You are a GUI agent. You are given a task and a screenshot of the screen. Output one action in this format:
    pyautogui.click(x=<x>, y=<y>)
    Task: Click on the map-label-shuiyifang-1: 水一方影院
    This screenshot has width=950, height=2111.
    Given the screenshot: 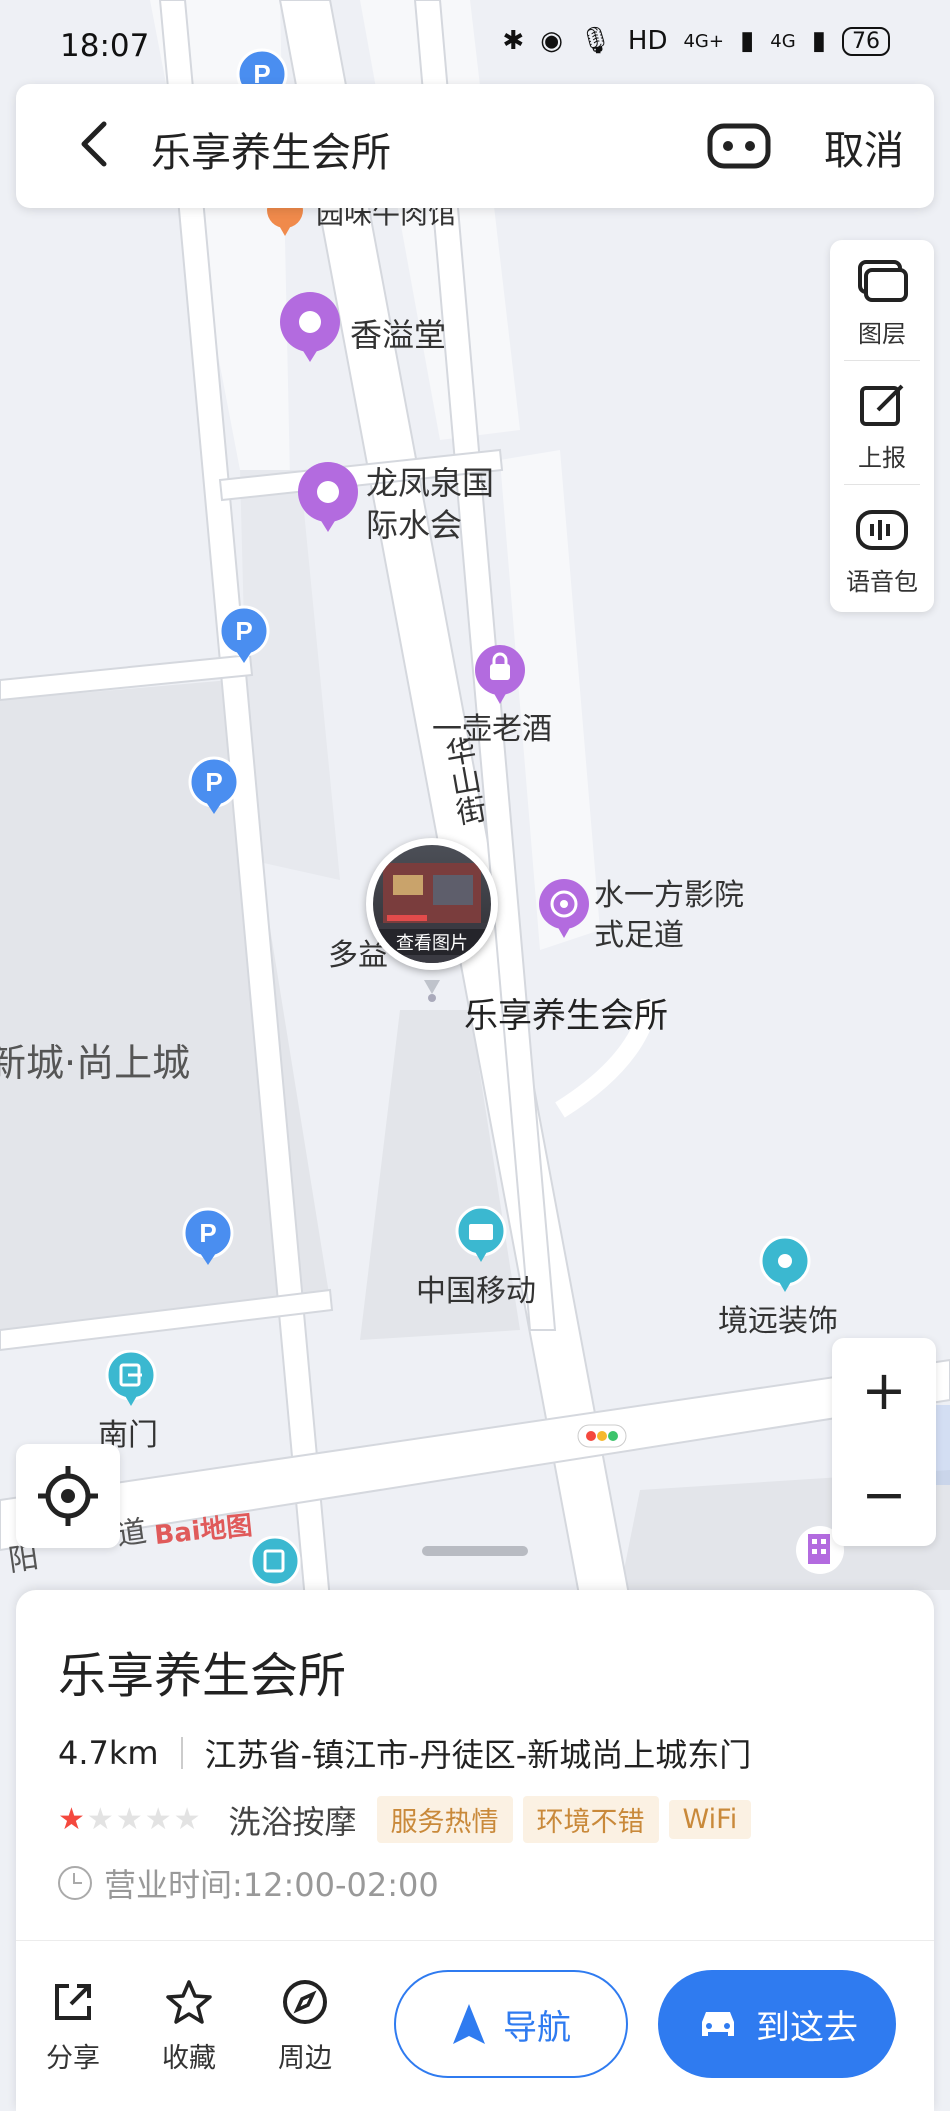 What is the action you would take?
    pyautogui.click(x=669, y=892)
    